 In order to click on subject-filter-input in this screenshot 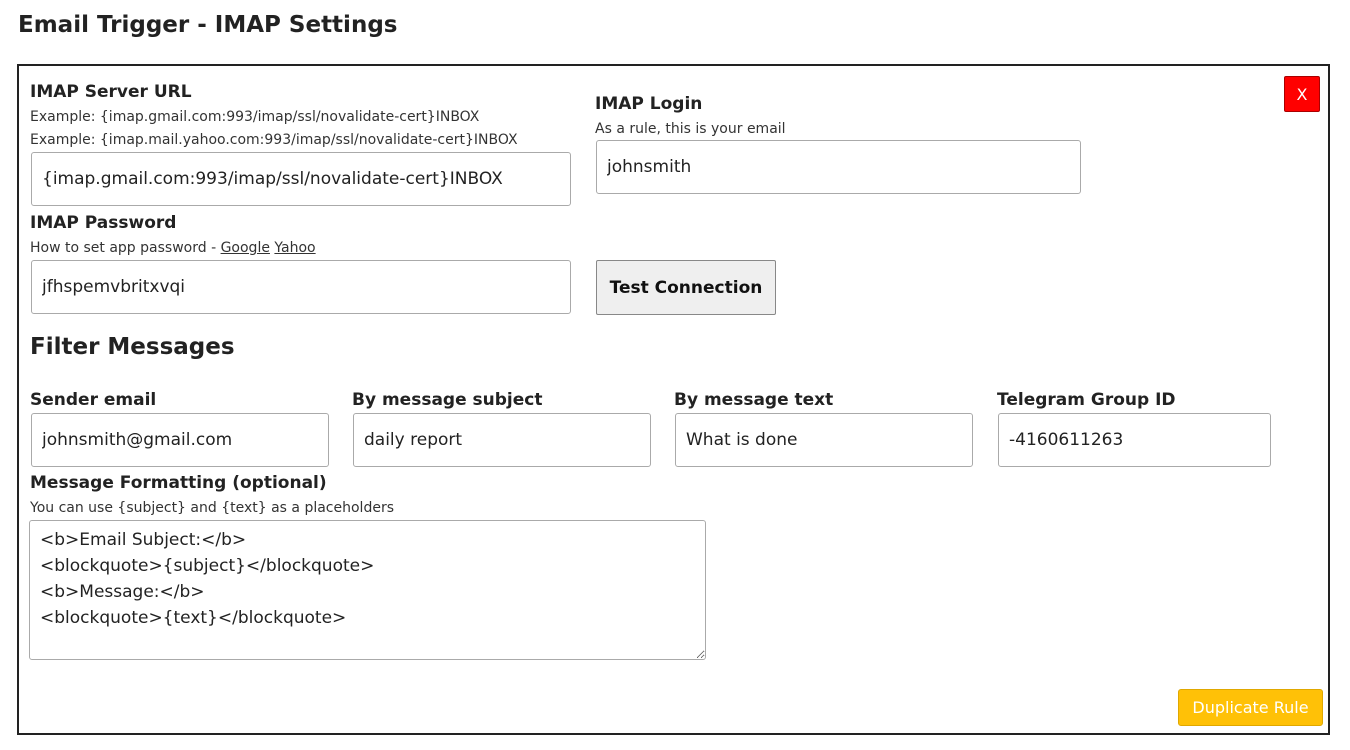, I will do `click(502, 440)`.